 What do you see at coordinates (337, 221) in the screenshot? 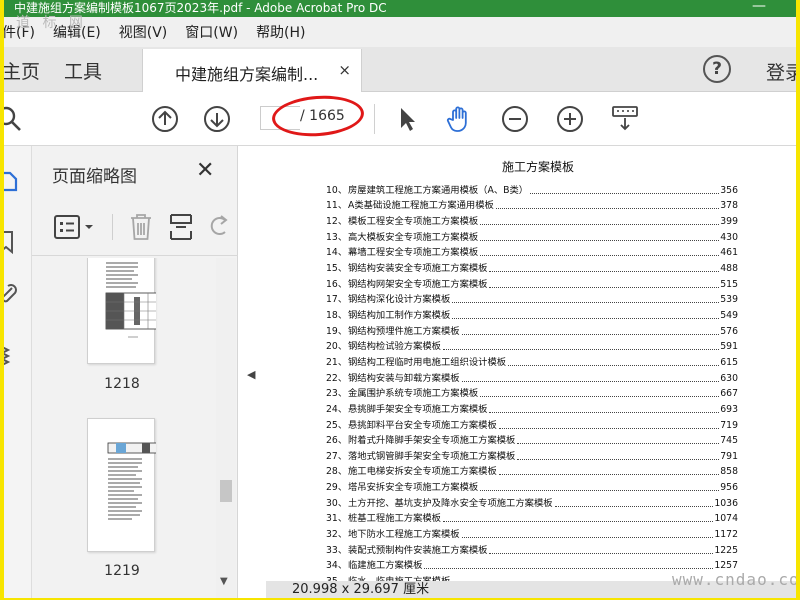
I see `toc-number: 12、` at bounding box center [337, 221].